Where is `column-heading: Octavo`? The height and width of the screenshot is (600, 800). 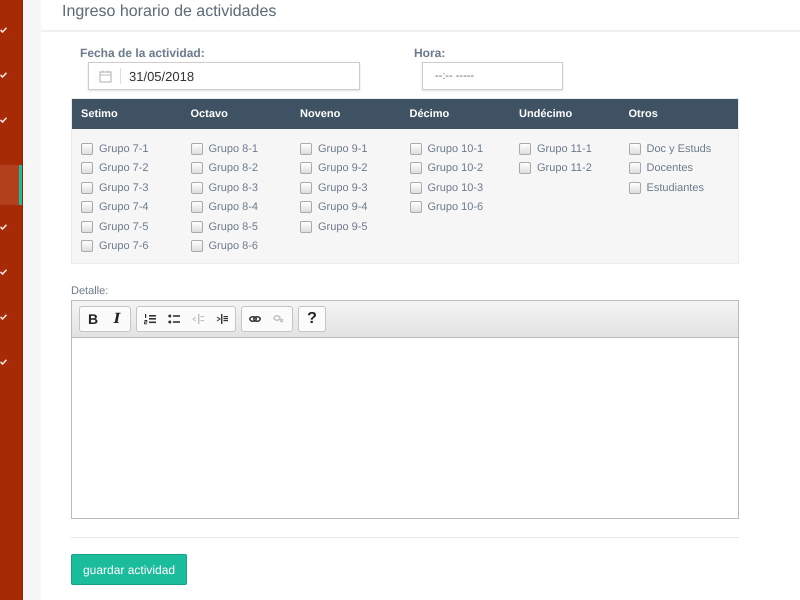
column-heading: Octavo is located at coordinates (209, 114).